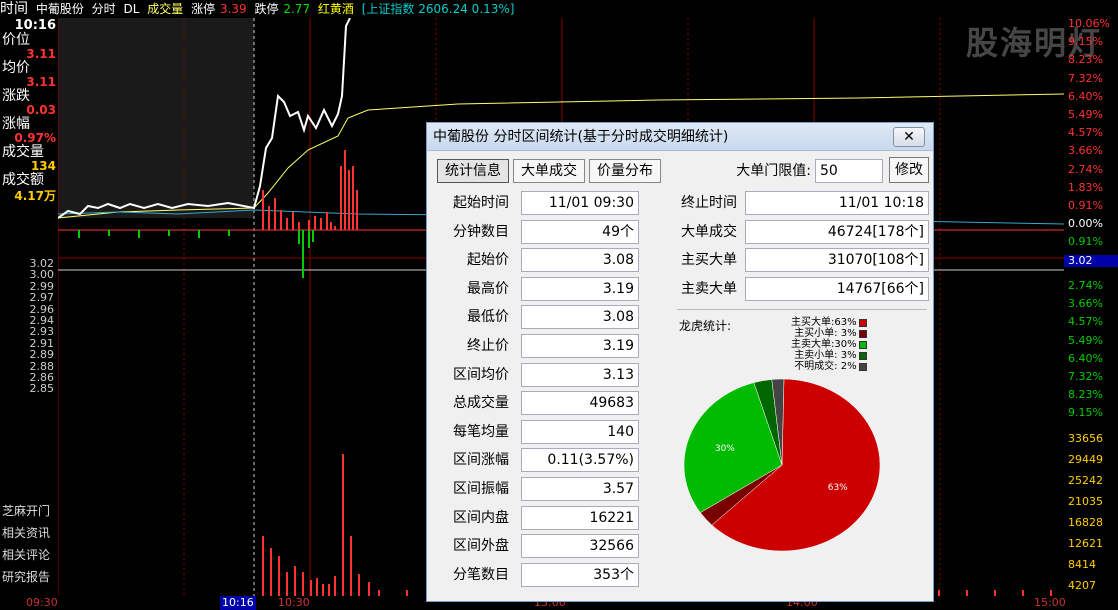 The image size is (1118, 610). I want to click on legend-item: 主卖大单:30%, so click(829, 344).